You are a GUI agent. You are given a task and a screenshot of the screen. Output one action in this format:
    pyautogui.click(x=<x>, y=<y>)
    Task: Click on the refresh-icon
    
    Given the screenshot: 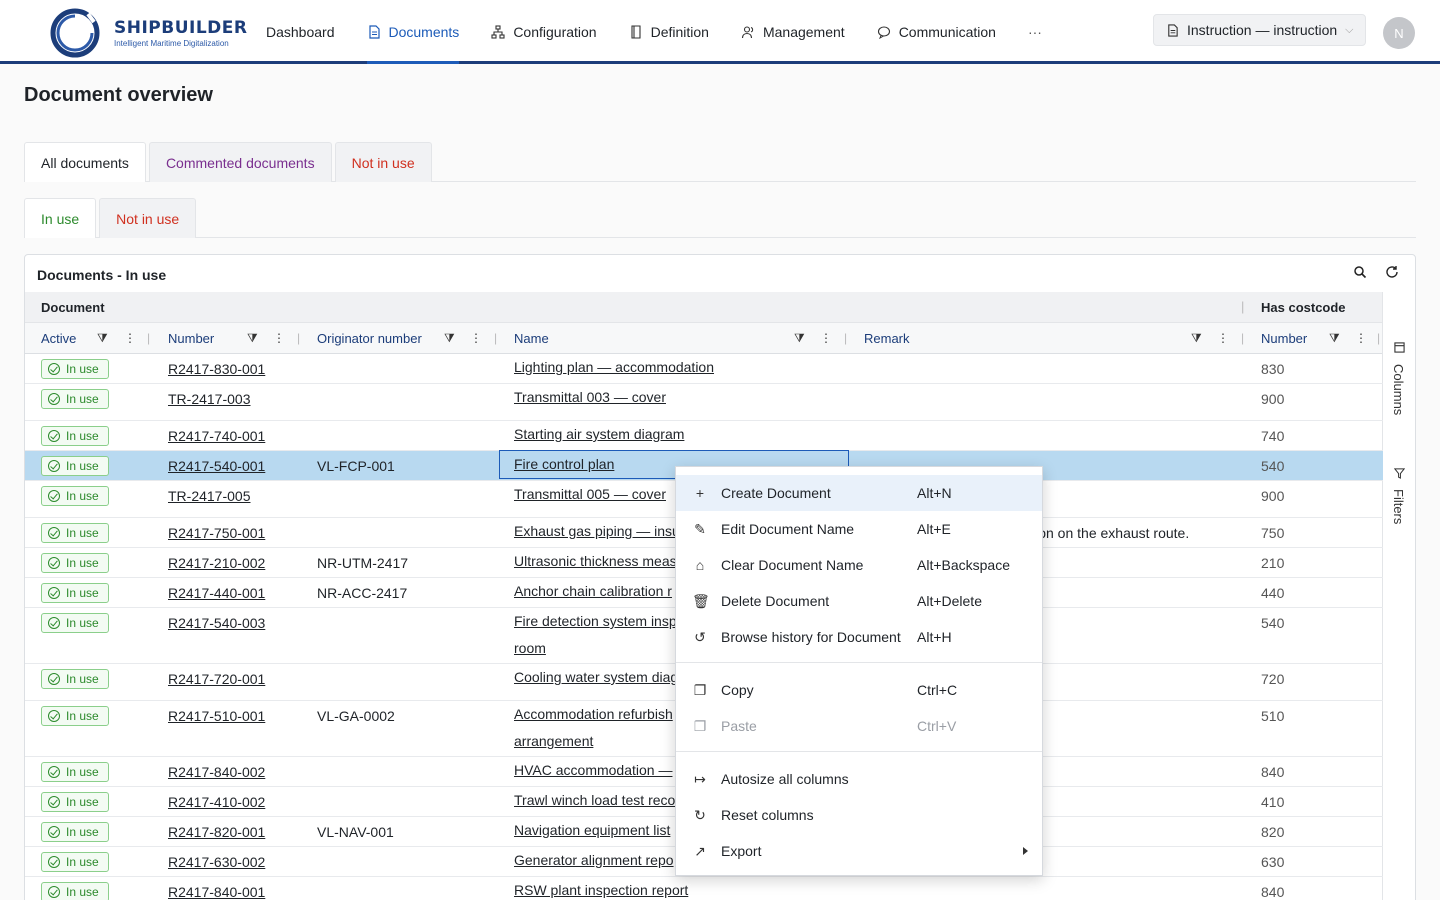 What is the action you would take?
    pyautogui.click(x=1392, y=272)
    